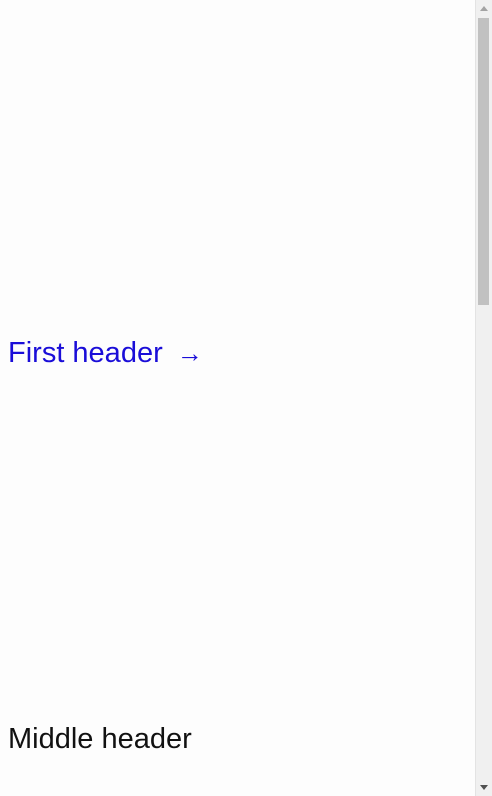  What do you see at coordinates (483, 398) in the screenshot?
I see `vertical-scrollbar` at bounding box center [483, 398].